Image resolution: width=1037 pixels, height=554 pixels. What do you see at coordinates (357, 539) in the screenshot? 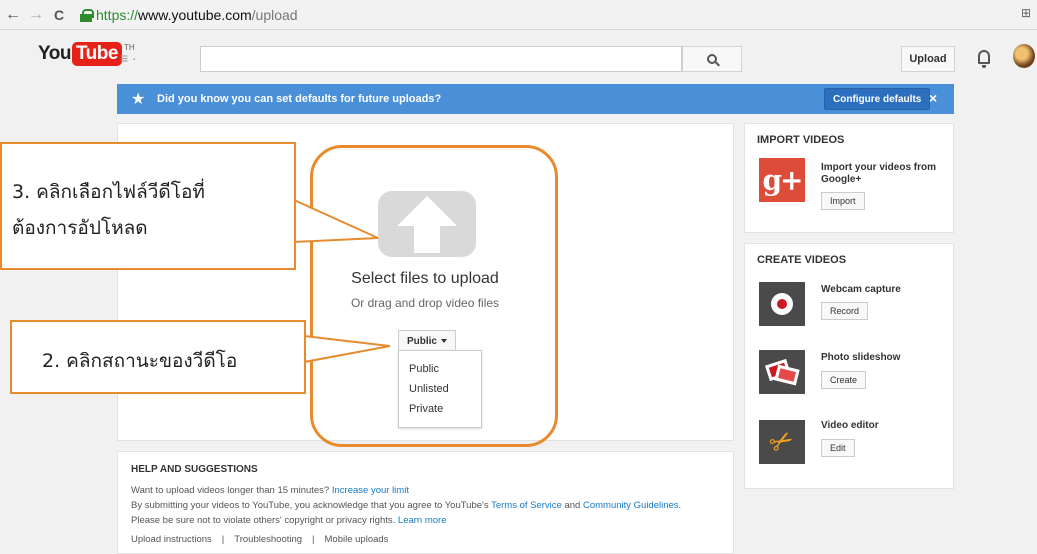
I see `mobile-uploads-link: Mobile uploads` at bounding box center [357, 539].